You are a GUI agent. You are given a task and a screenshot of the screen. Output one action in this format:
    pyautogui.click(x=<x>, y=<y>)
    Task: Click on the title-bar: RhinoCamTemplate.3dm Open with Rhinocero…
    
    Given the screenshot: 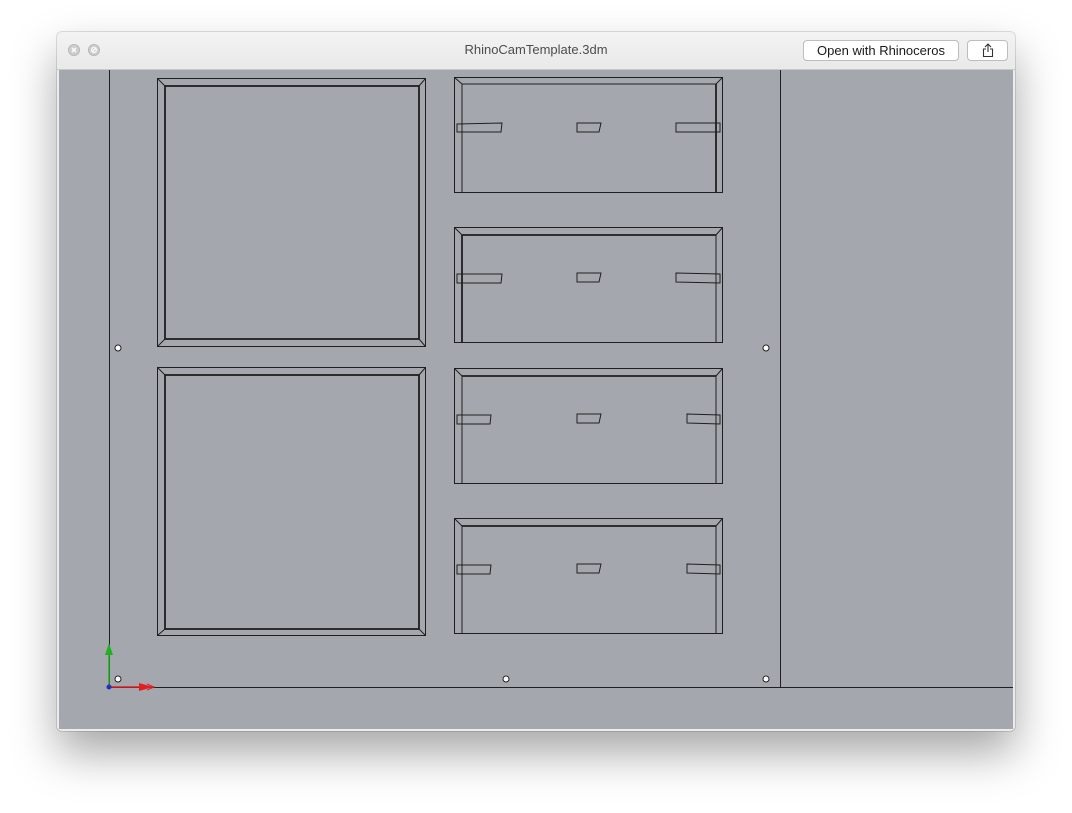 What is the action you would take?
    pyautogui.click(x=536, y=51)
    